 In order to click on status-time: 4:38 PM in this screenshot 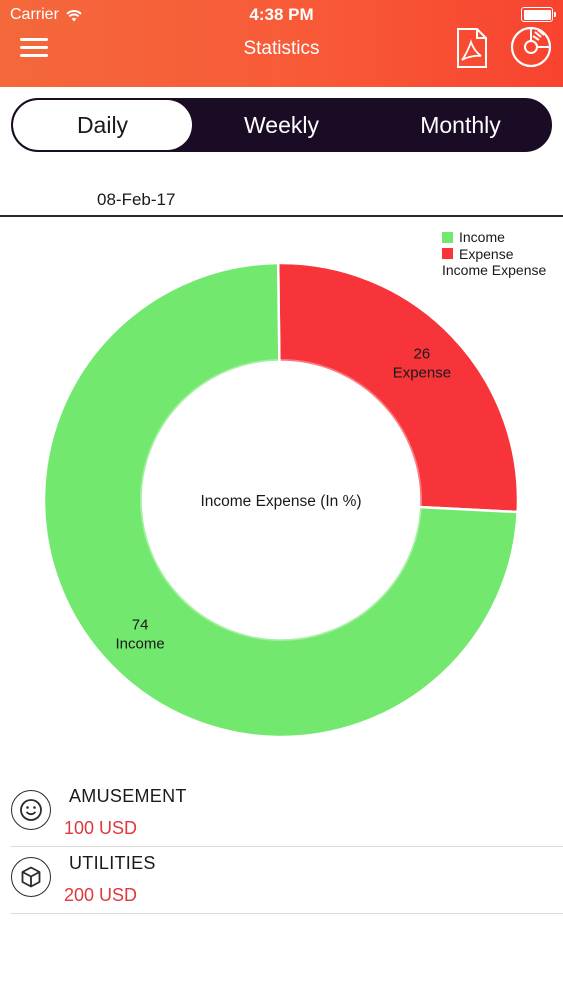, I will do `click(281, 14)`.